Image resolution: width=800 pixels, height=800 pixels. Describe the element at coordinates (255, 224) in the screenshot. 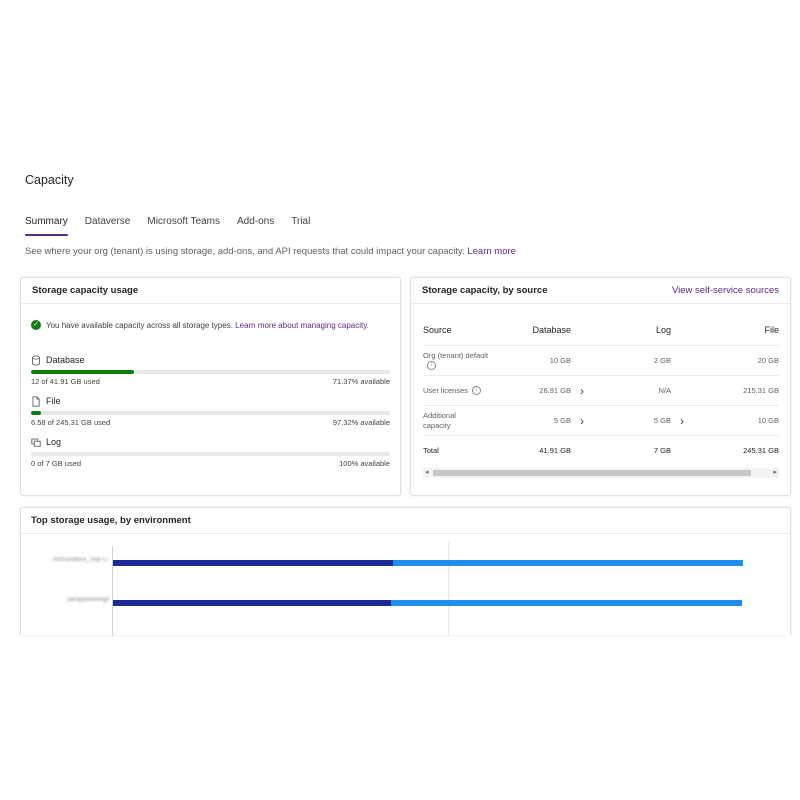

I see `tab-add-ons: Add-ons` at that location.